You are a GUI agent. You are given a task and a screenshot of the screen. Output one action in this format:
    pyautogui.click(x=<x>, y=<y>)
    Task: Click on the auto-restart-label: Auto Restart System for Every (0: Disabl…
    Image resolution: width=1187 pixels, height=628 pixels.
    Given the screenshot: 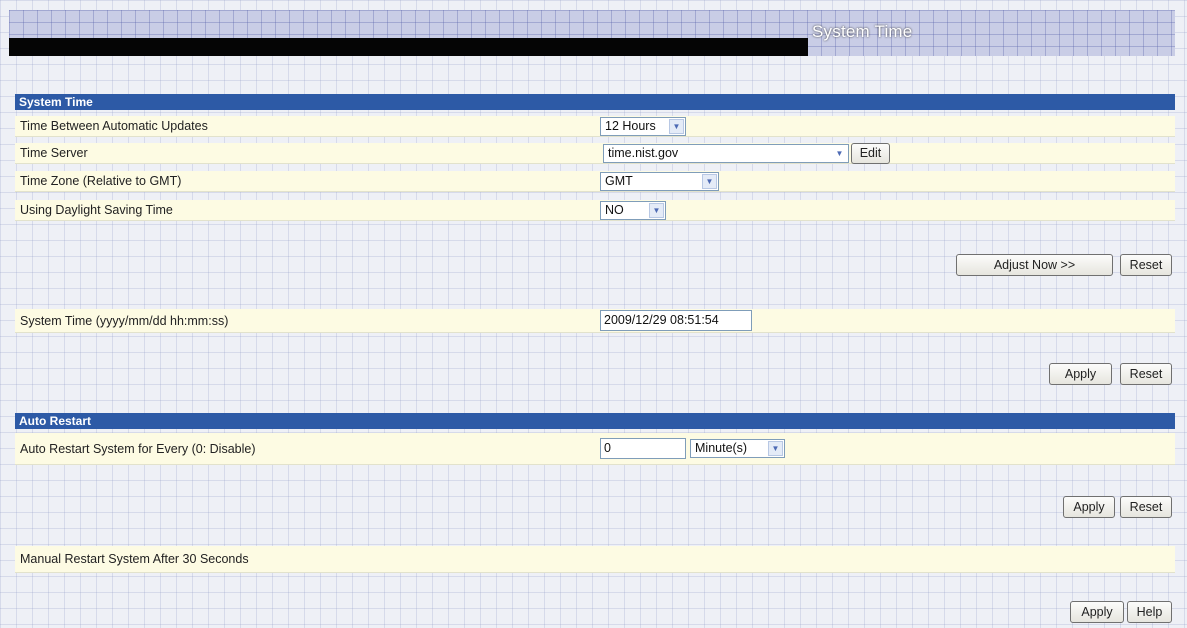 What is the action you would take?
    pyautogui.click(x=138, y=449)
    